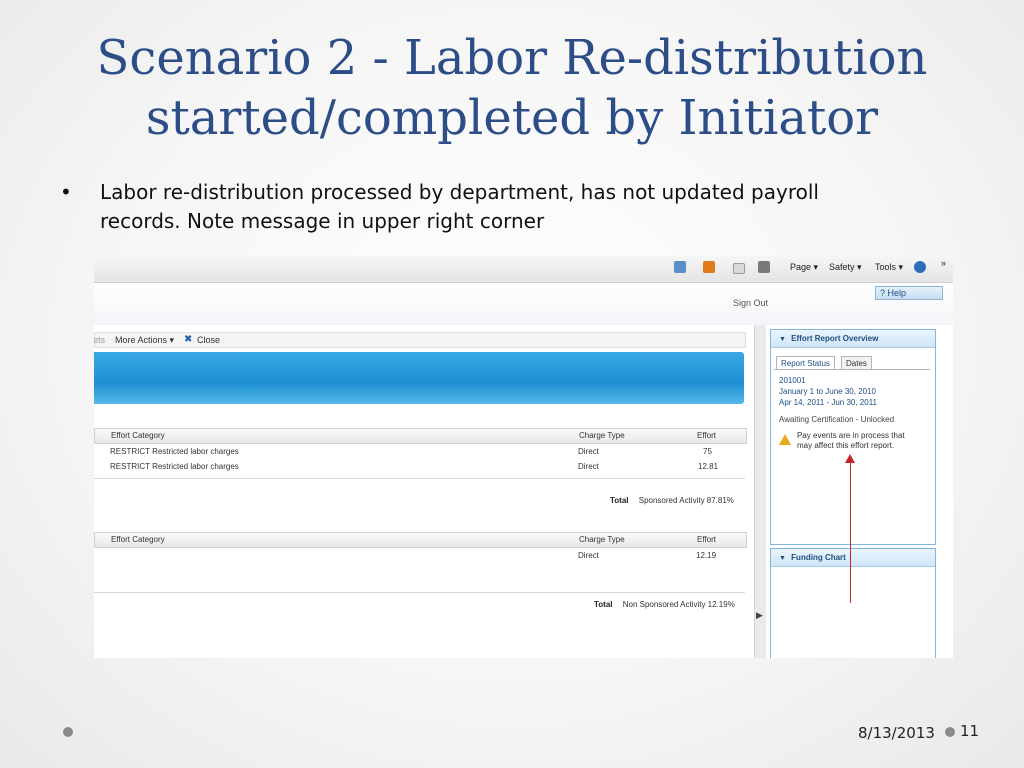 The image size is (1024, 768). Describe the element at coordinates (512, 58) in the screenshot. I see `slide-title-line-1: Scenario 2 - Labor Re-distribution` at that location.